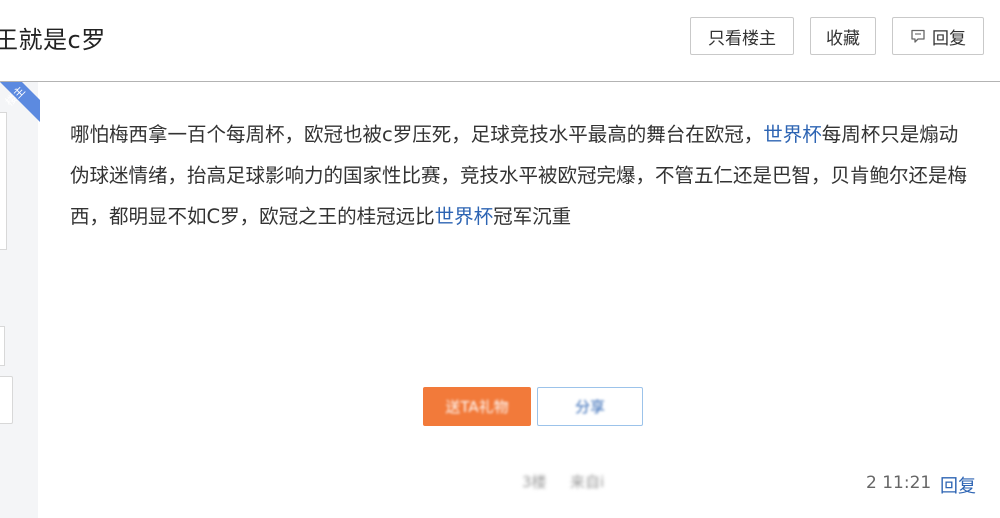 This screenshot has height=518, width=1000. Describe the element at coordinates (899, 483) in the screenshot. I see `post-time: 2 11:21` at that location.